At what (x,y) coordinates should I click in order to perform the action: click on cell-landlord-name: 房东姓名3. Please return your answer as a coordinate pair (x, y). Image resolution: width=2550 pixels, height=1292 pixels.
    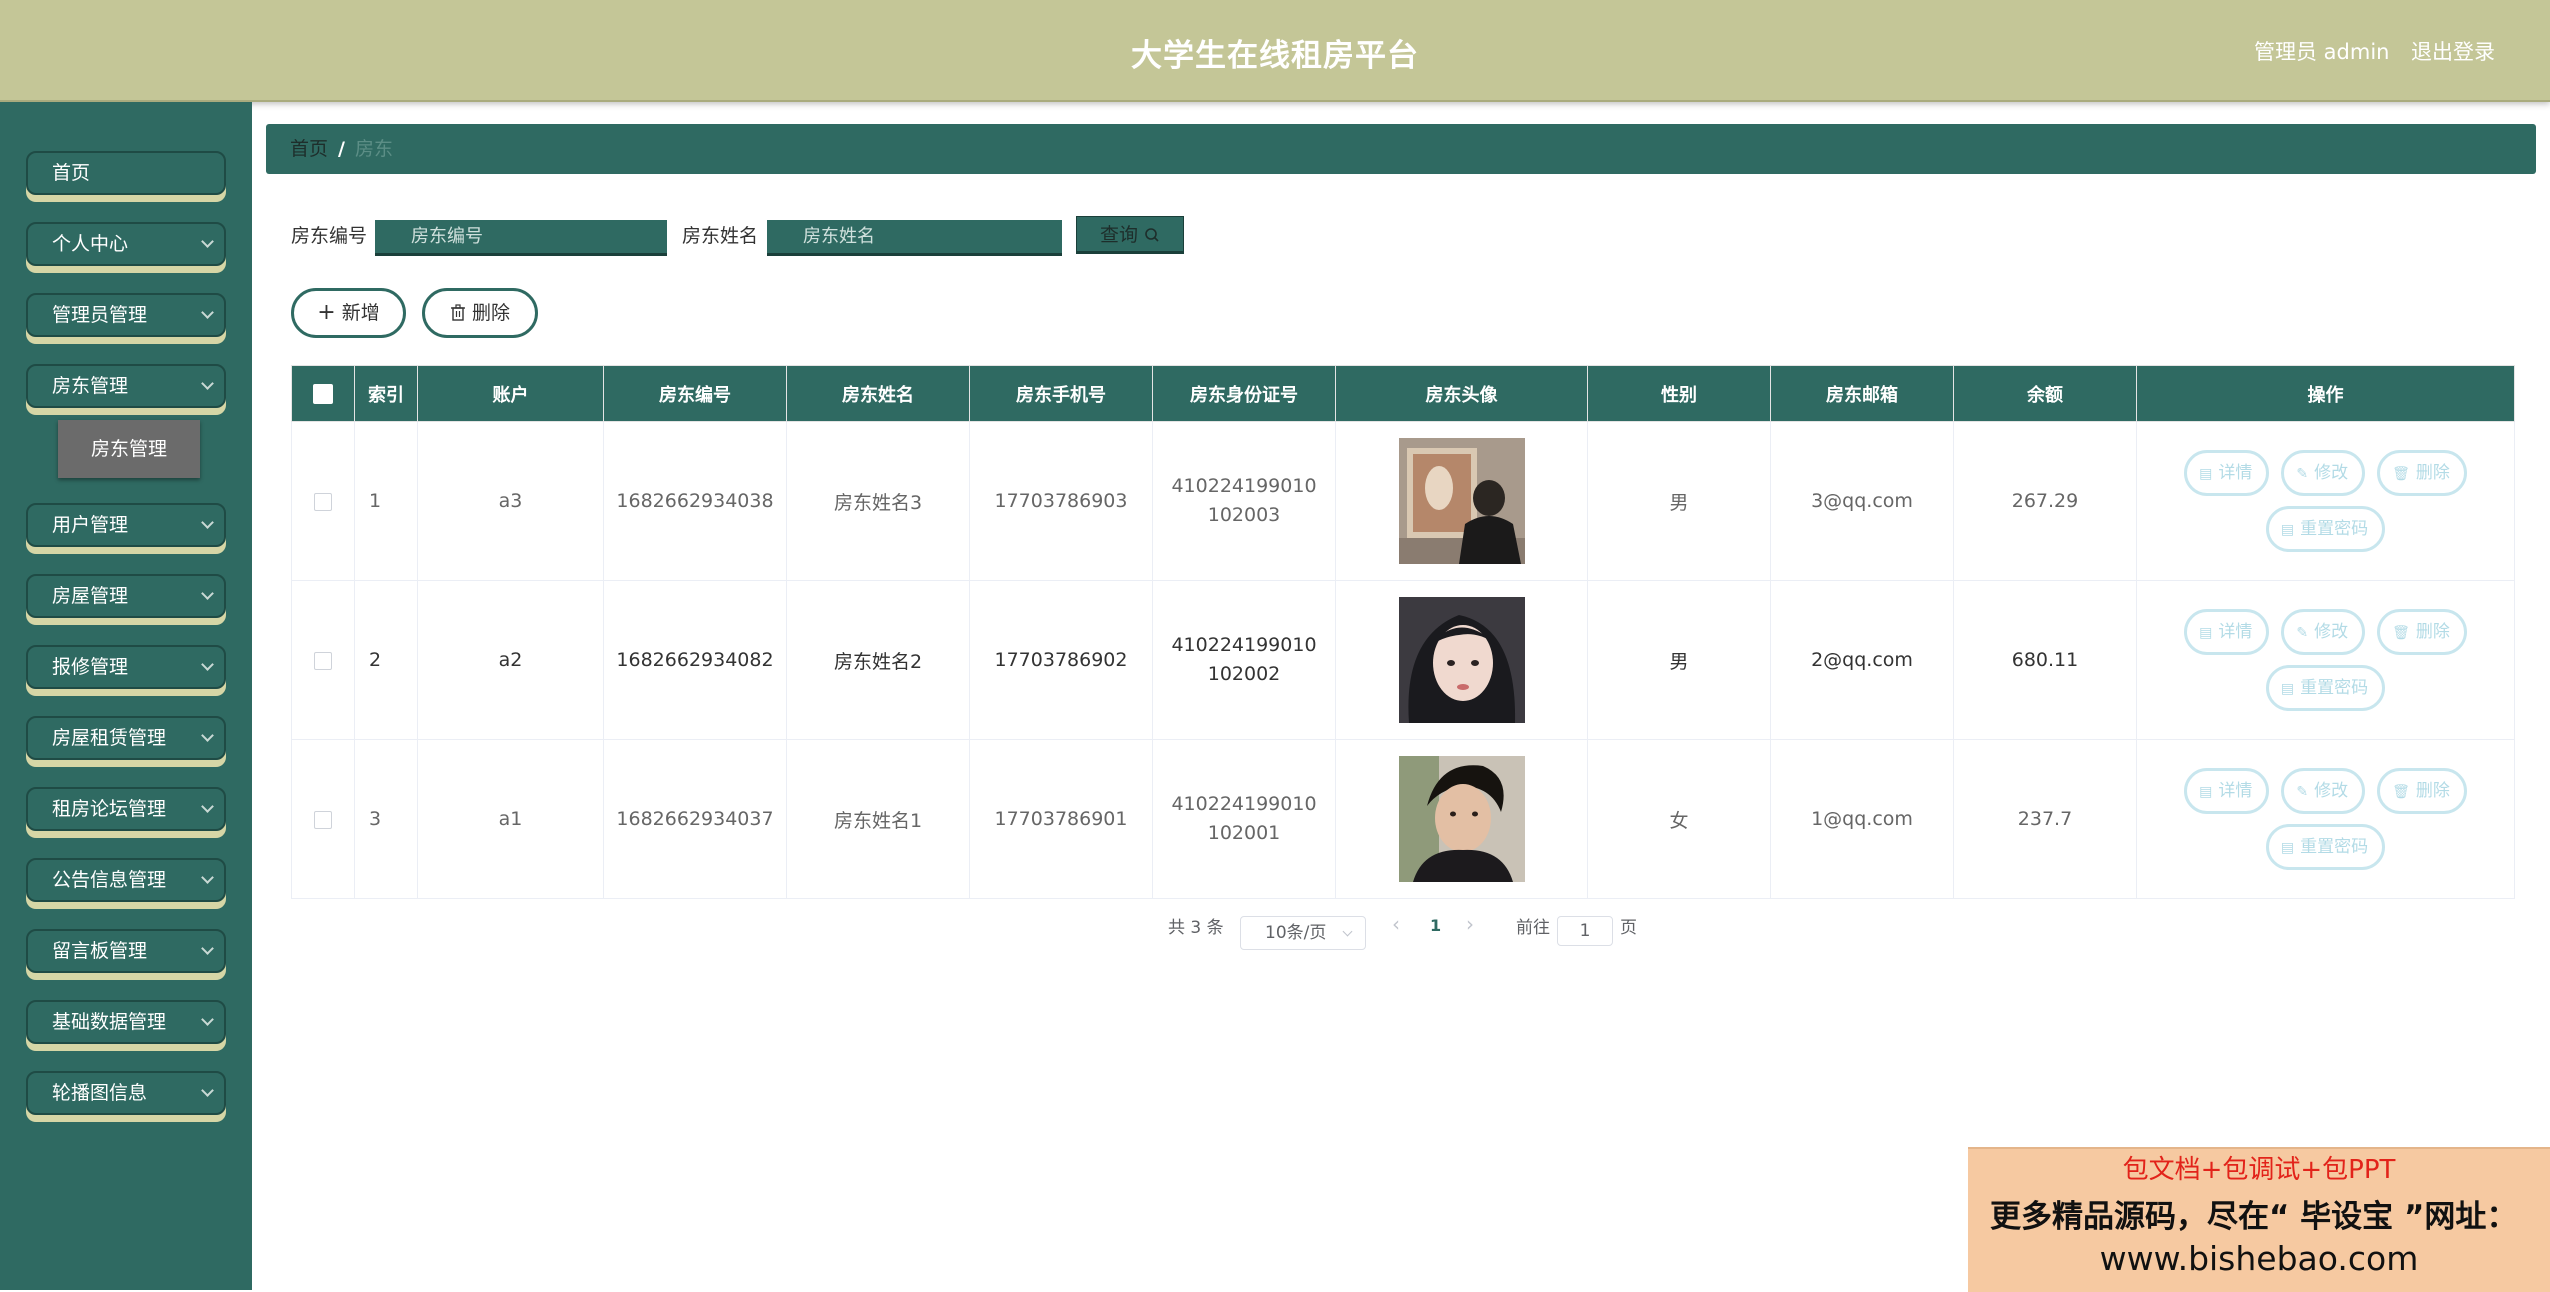
    Looking at the image, I should click on (878, 501).